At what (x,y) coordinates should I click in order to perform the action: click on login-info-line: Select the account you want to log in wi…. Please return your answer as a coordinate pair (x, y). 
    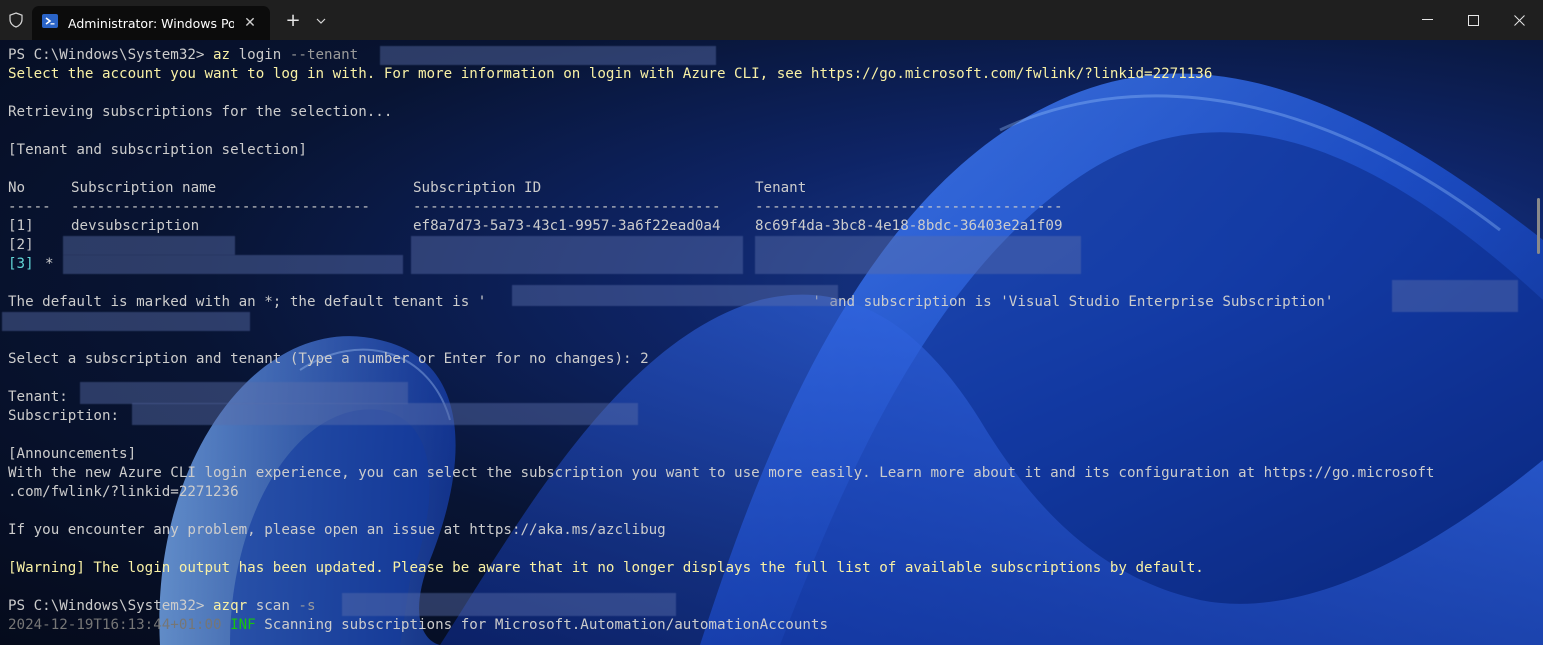
    Looking at the image, I should click on (610, 74).